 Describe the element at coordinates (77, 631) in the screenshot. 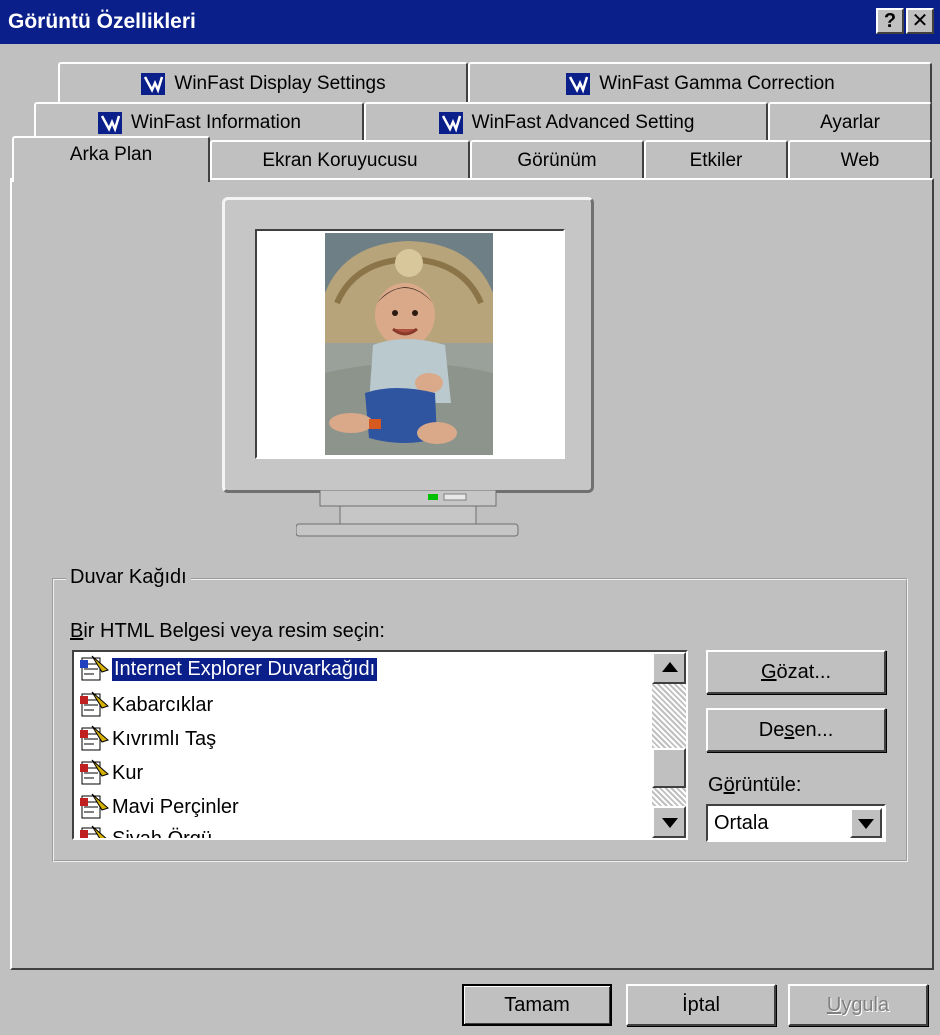

I see `list-label-accelerator: B` at that location.